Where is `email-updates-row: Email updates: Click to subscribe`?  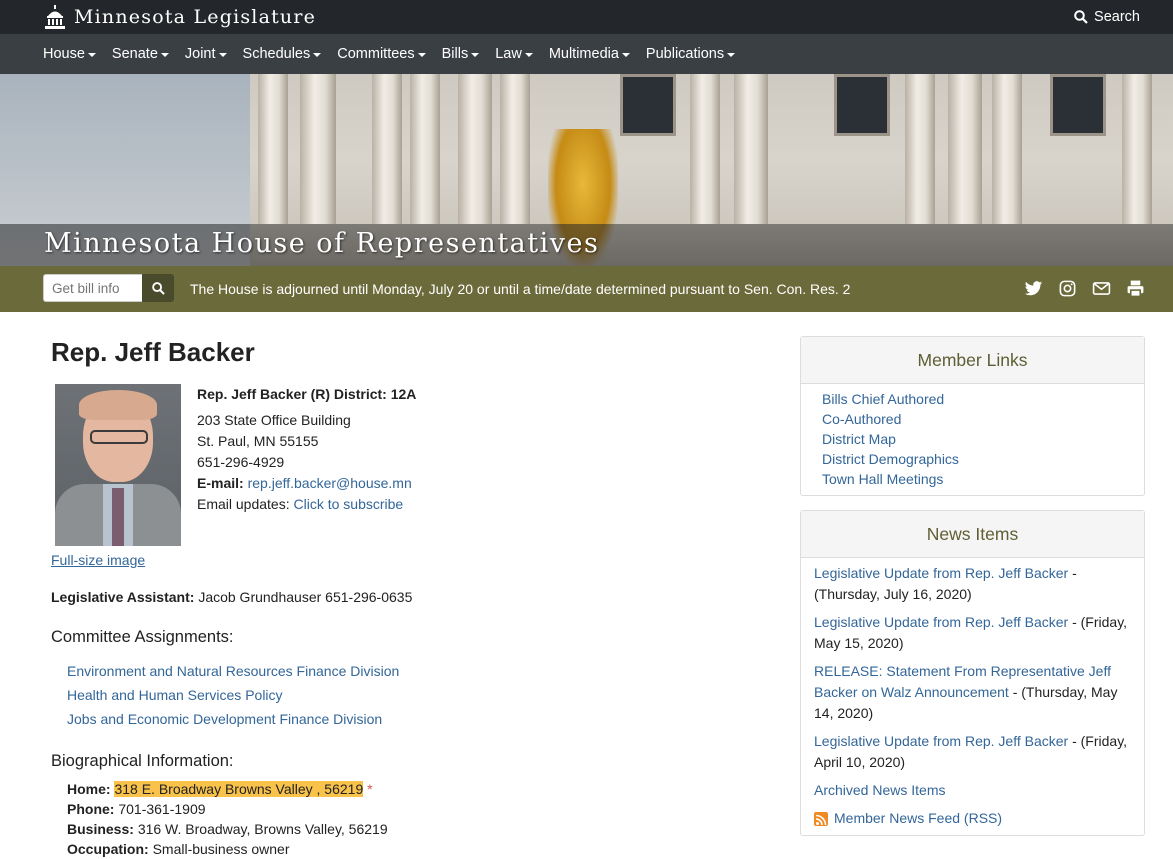
email-updates-row: Email updates: Click to subscribe is located at coordinates (306, 504).